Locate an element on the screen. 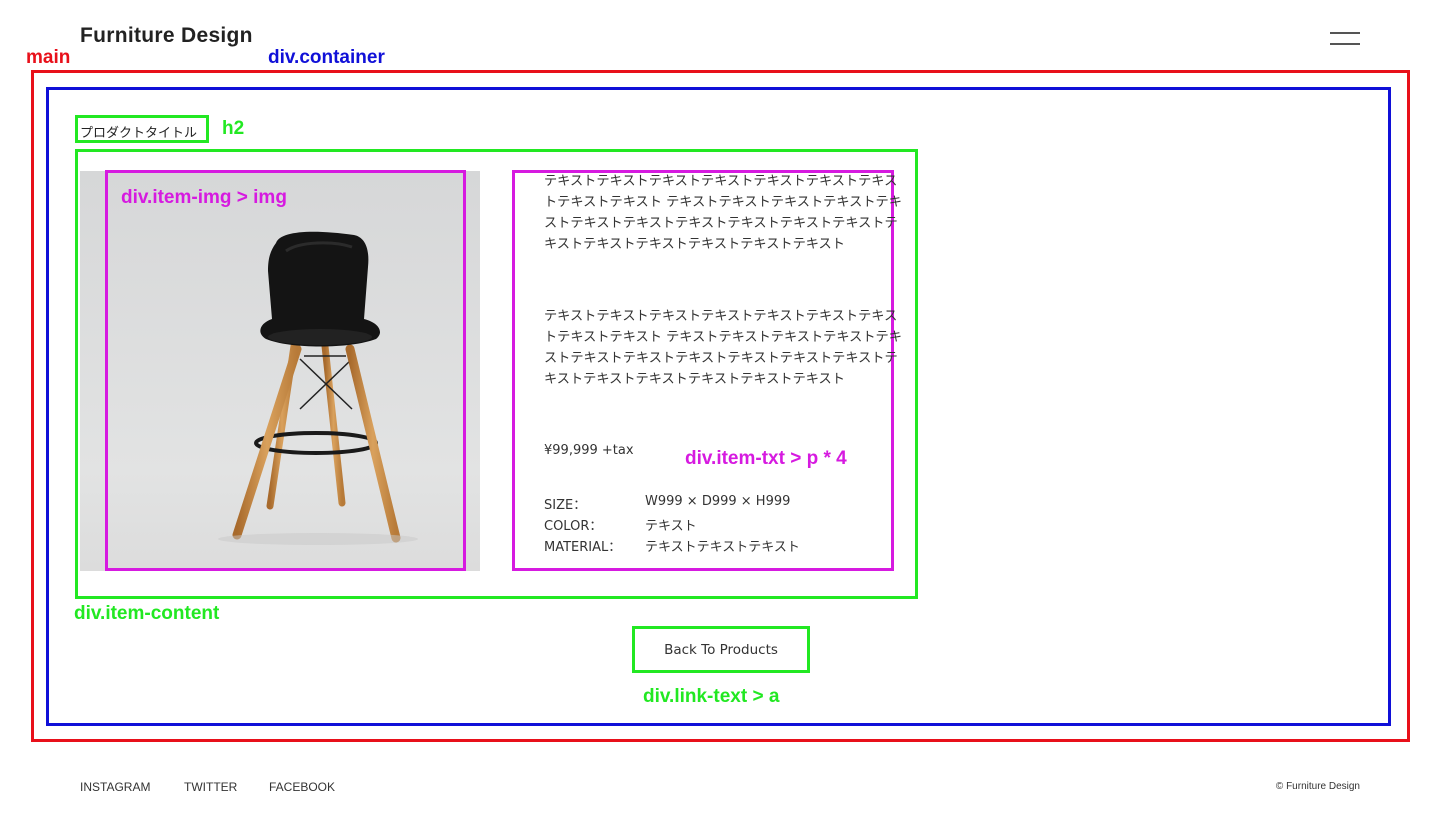 The height and width of the screenshot is (817, 1440). item-txt-label: div.item-txt > p * 4 is located at coordinates (766, 458).